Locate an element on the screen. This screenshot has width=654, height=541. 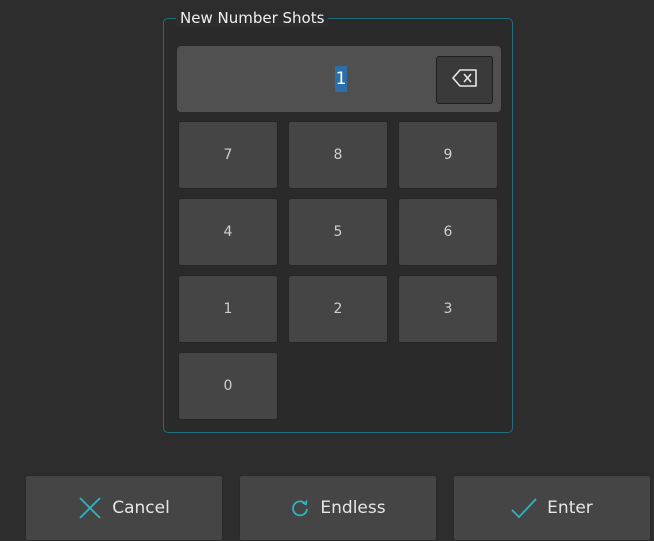
backspace-icon is located at coordinates (464, 80).